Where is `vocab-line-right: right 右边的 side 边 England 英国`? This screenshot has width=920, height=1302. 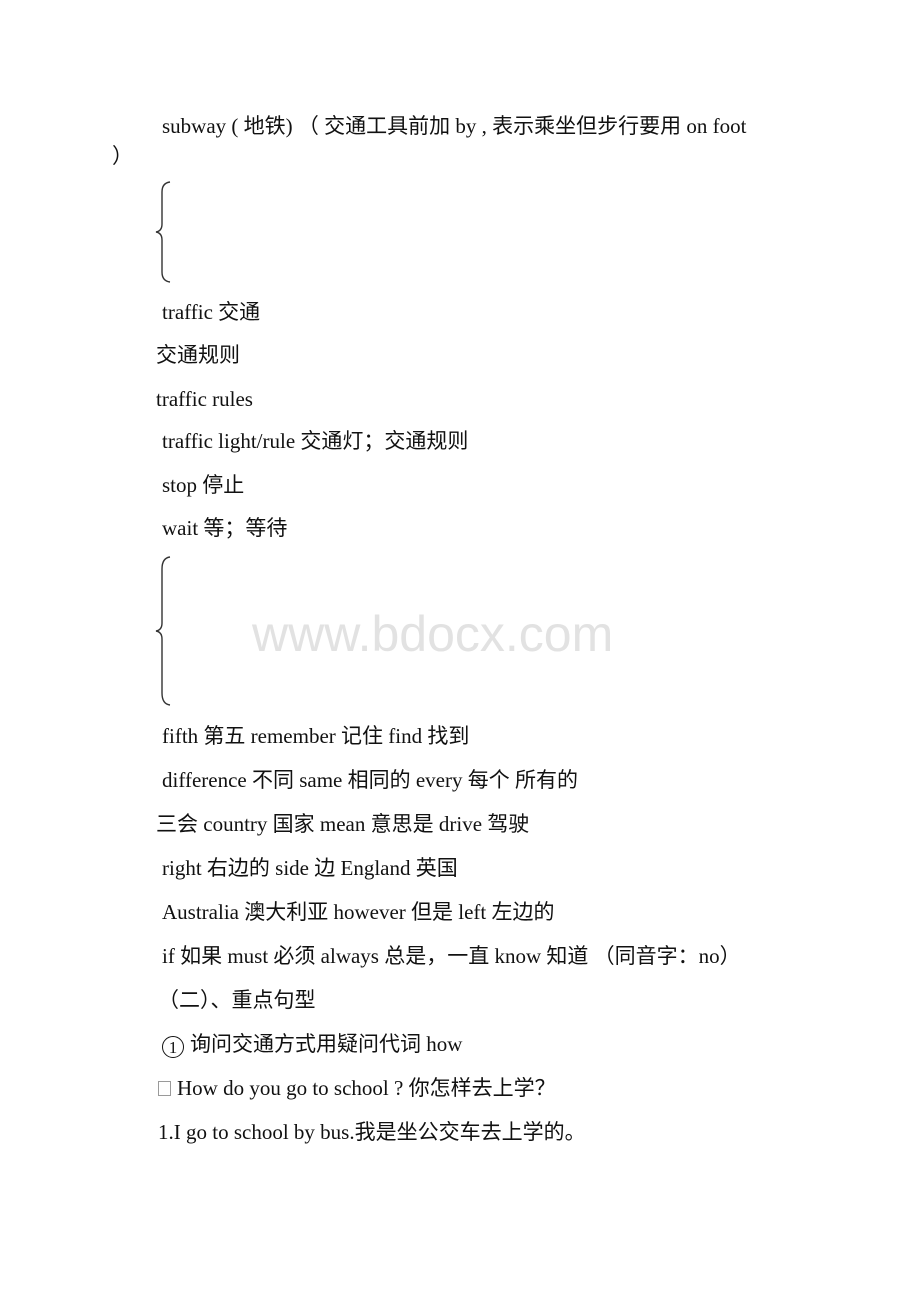 vocab-line-right: right 右边的 side 边 England 英国 is located at coordinates (310, 868).